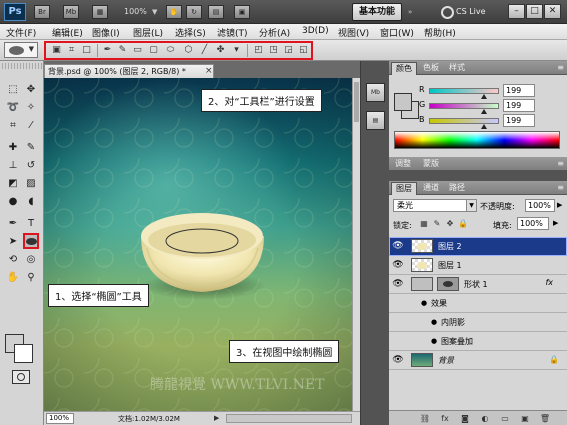 This screenshot has width=567, height=425. Describe the element at coordinates (31, 183) in the screenshot. I see `gradient-tool-icon: ▨` at that location.